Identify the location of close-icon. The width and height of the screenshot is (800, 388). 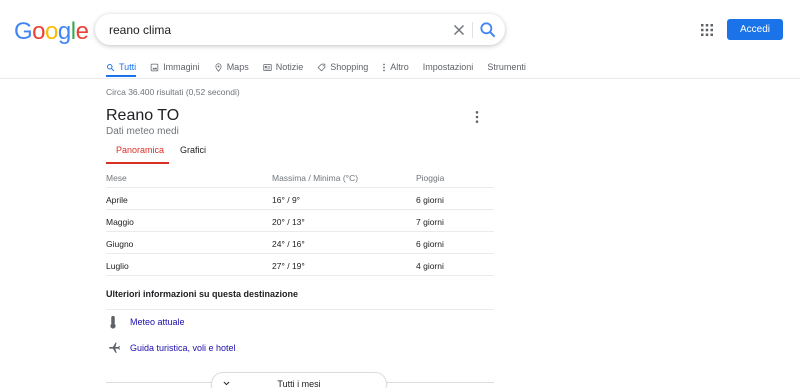
(459, 30).